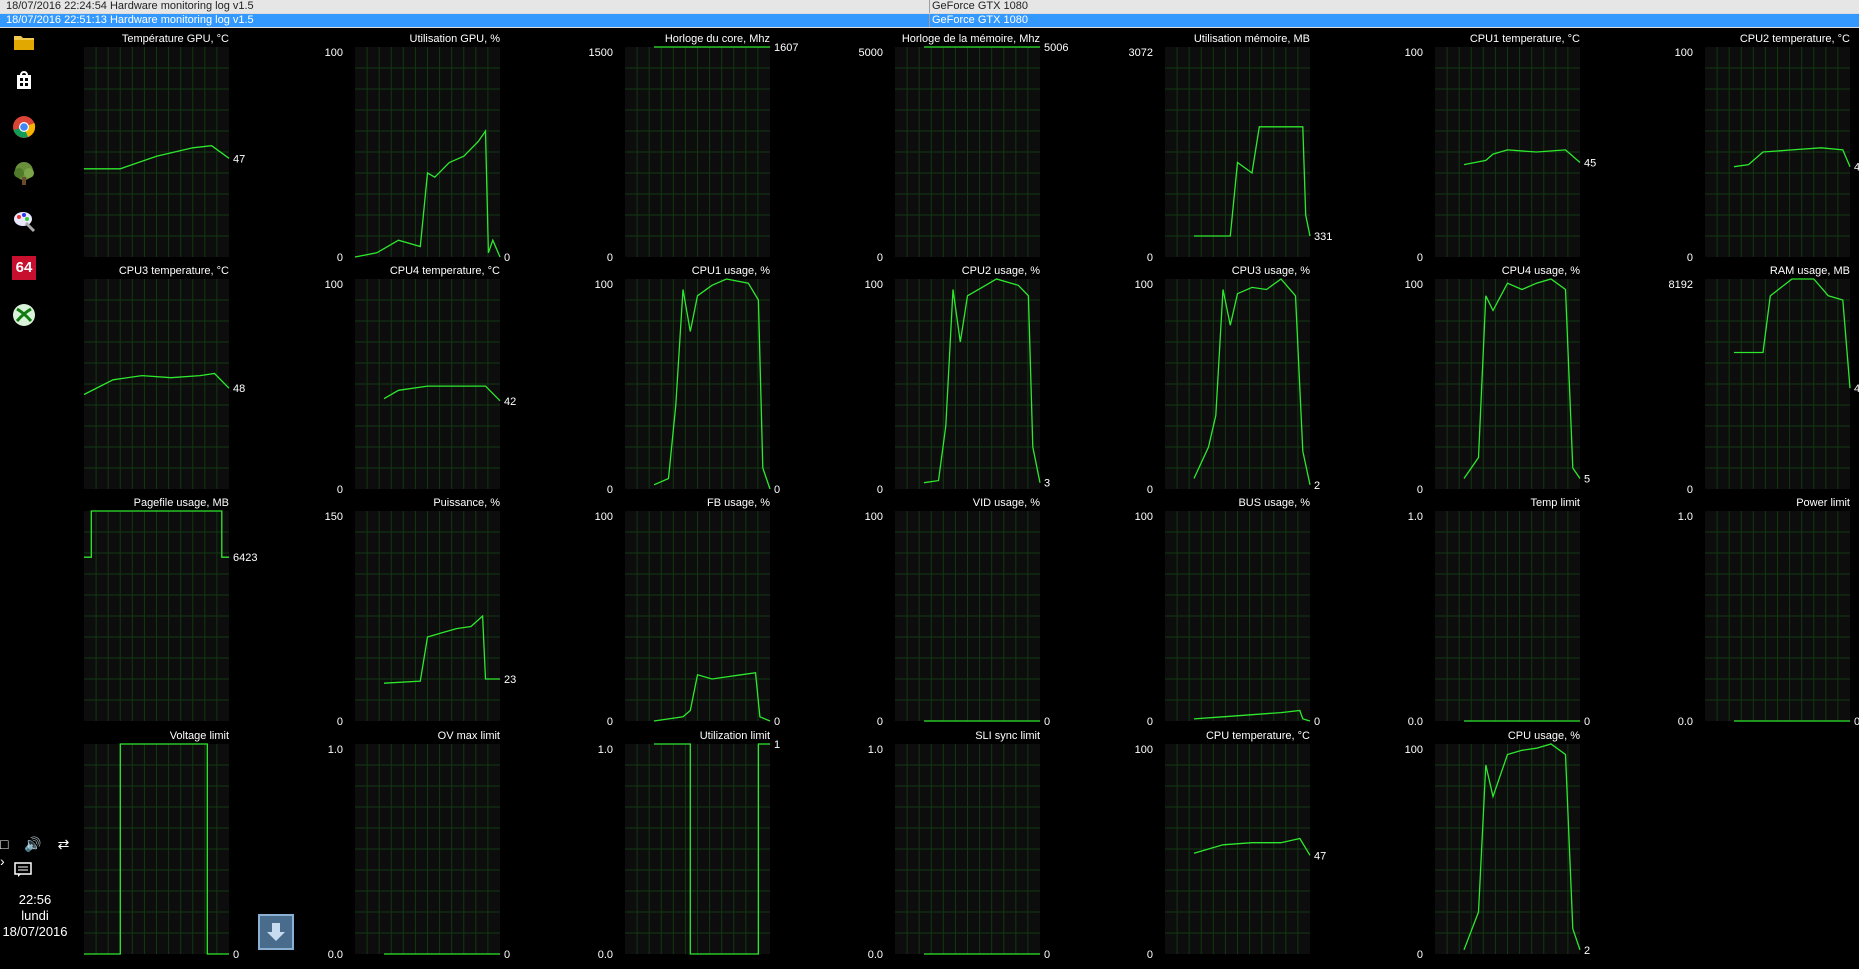 This screenshot has height=969, width=1859. I want to click on graph-title: Horloge de la mémoire, Mhz, so click(971, 39).